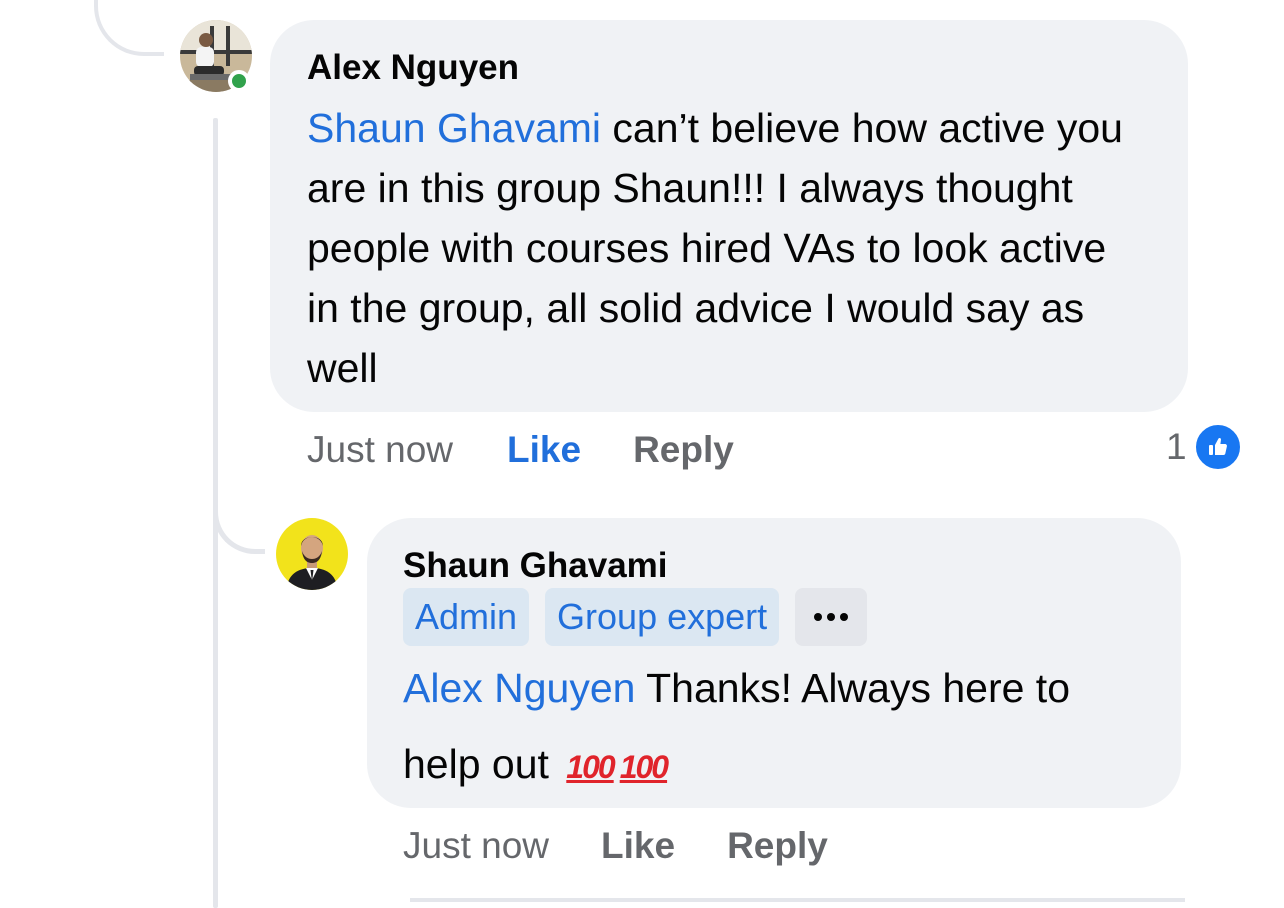 The width and height of the screenshot is (1284, 908). I want to click on reply-reply-button: Reply, so click(777, 846).